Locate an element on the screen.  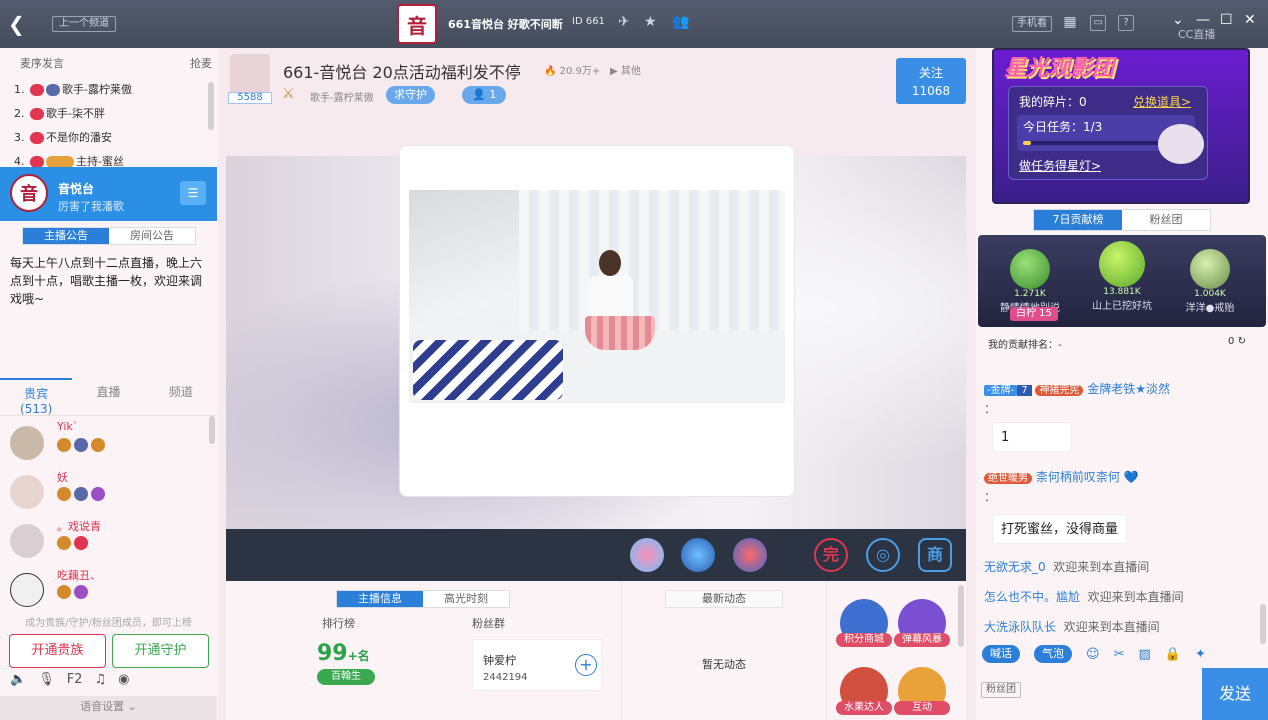
guest-count: (513) is located at coordinates (36, 409).